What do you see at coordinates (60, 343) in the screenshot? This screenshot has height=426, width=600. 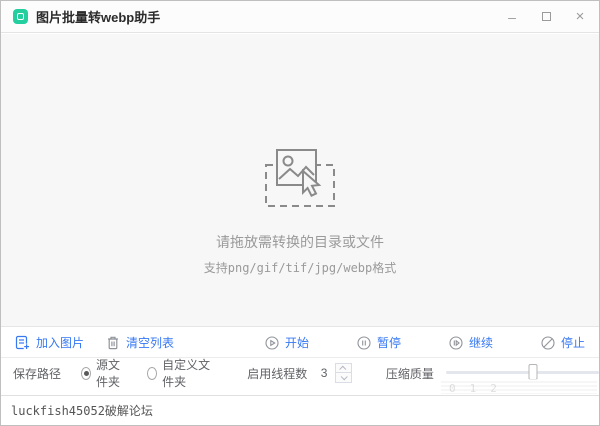 I see `add-images-label: 加入图片` at bounding box center [60, 343].